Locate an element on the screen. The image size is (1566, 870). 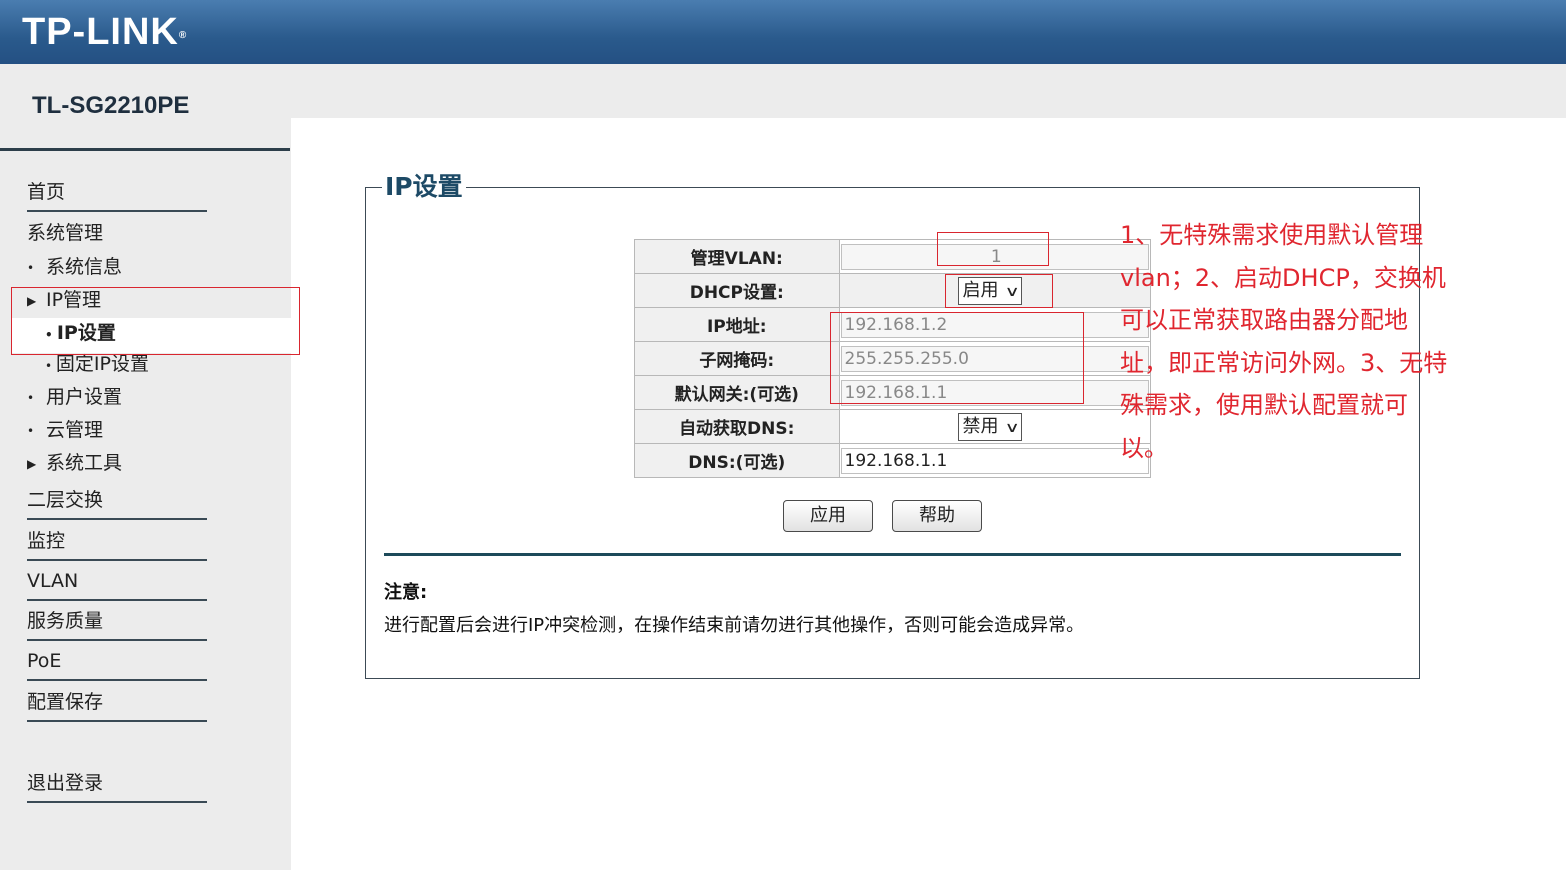
nav-system-tools: ▶ 系统工具 is located at coordinates (74, 463).